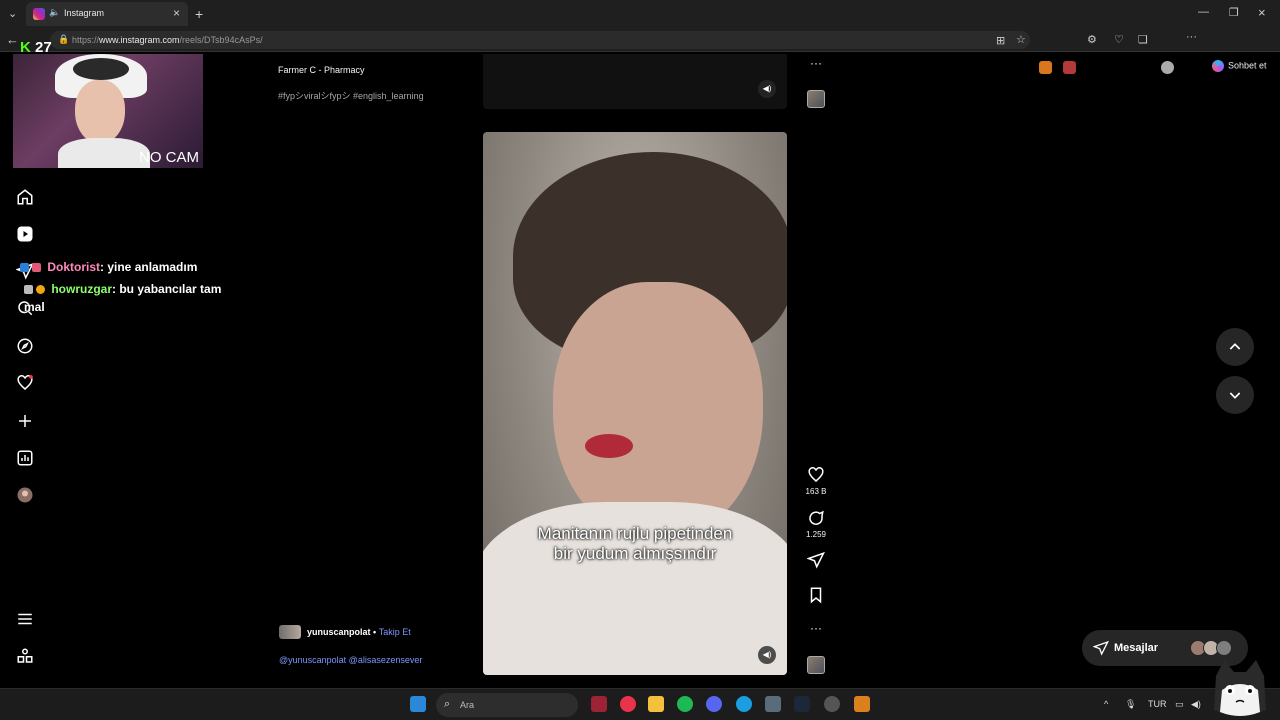 The image size is (1280, 720). What do you see at coordinates (25, 234) in the screenshot?
I see `reels-icon` at bounding box center [25, 234].